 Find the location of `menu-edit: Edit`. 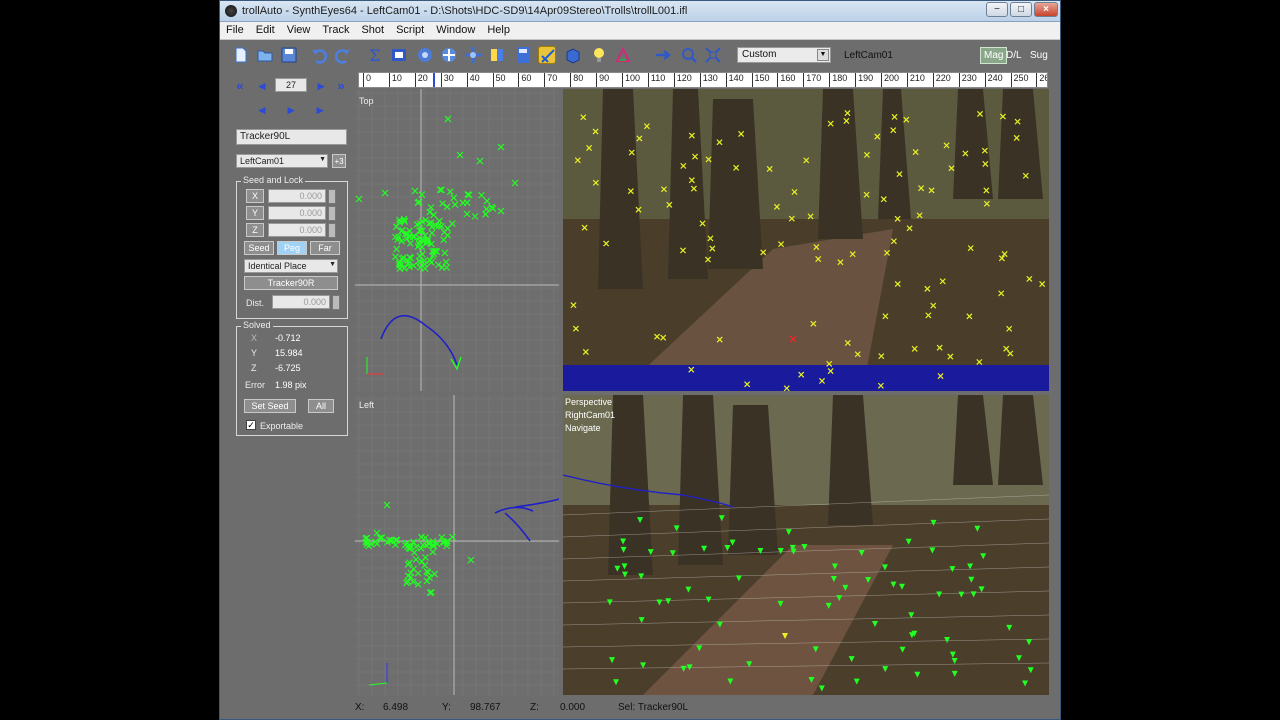

menu-edit: Edit is located at coordinates (265, 29).